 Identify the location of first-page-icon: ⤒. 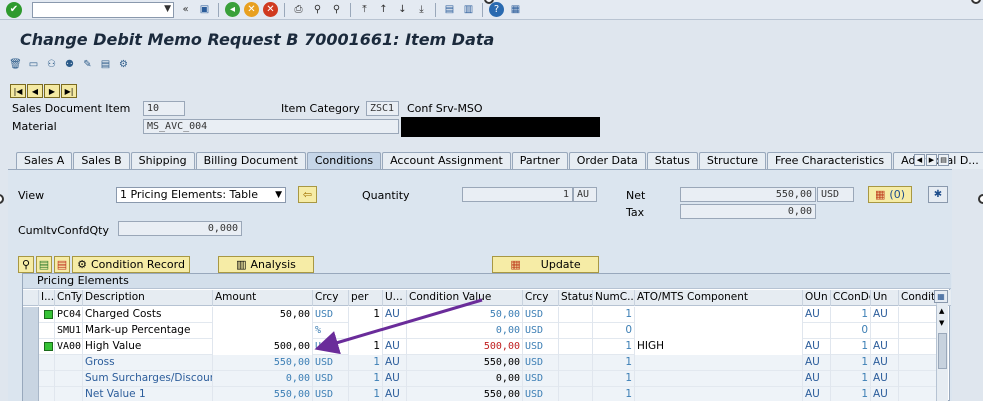
(364, 9).